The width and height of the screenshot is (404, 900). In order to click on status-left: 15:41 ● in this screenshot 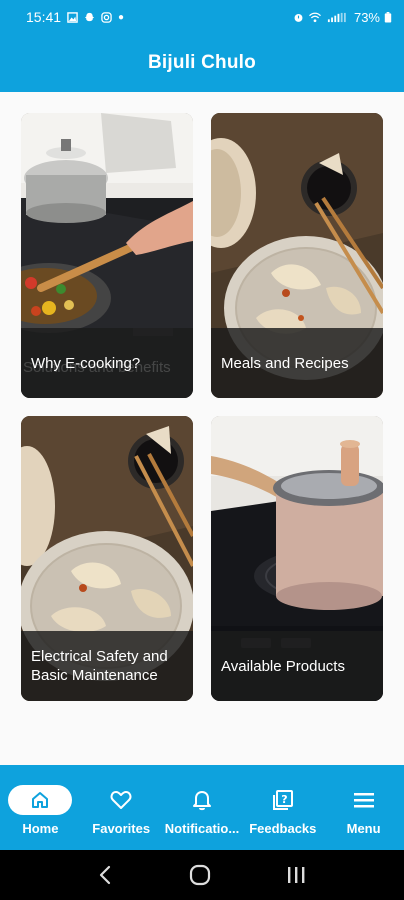, I will do `click(75, 17)`.